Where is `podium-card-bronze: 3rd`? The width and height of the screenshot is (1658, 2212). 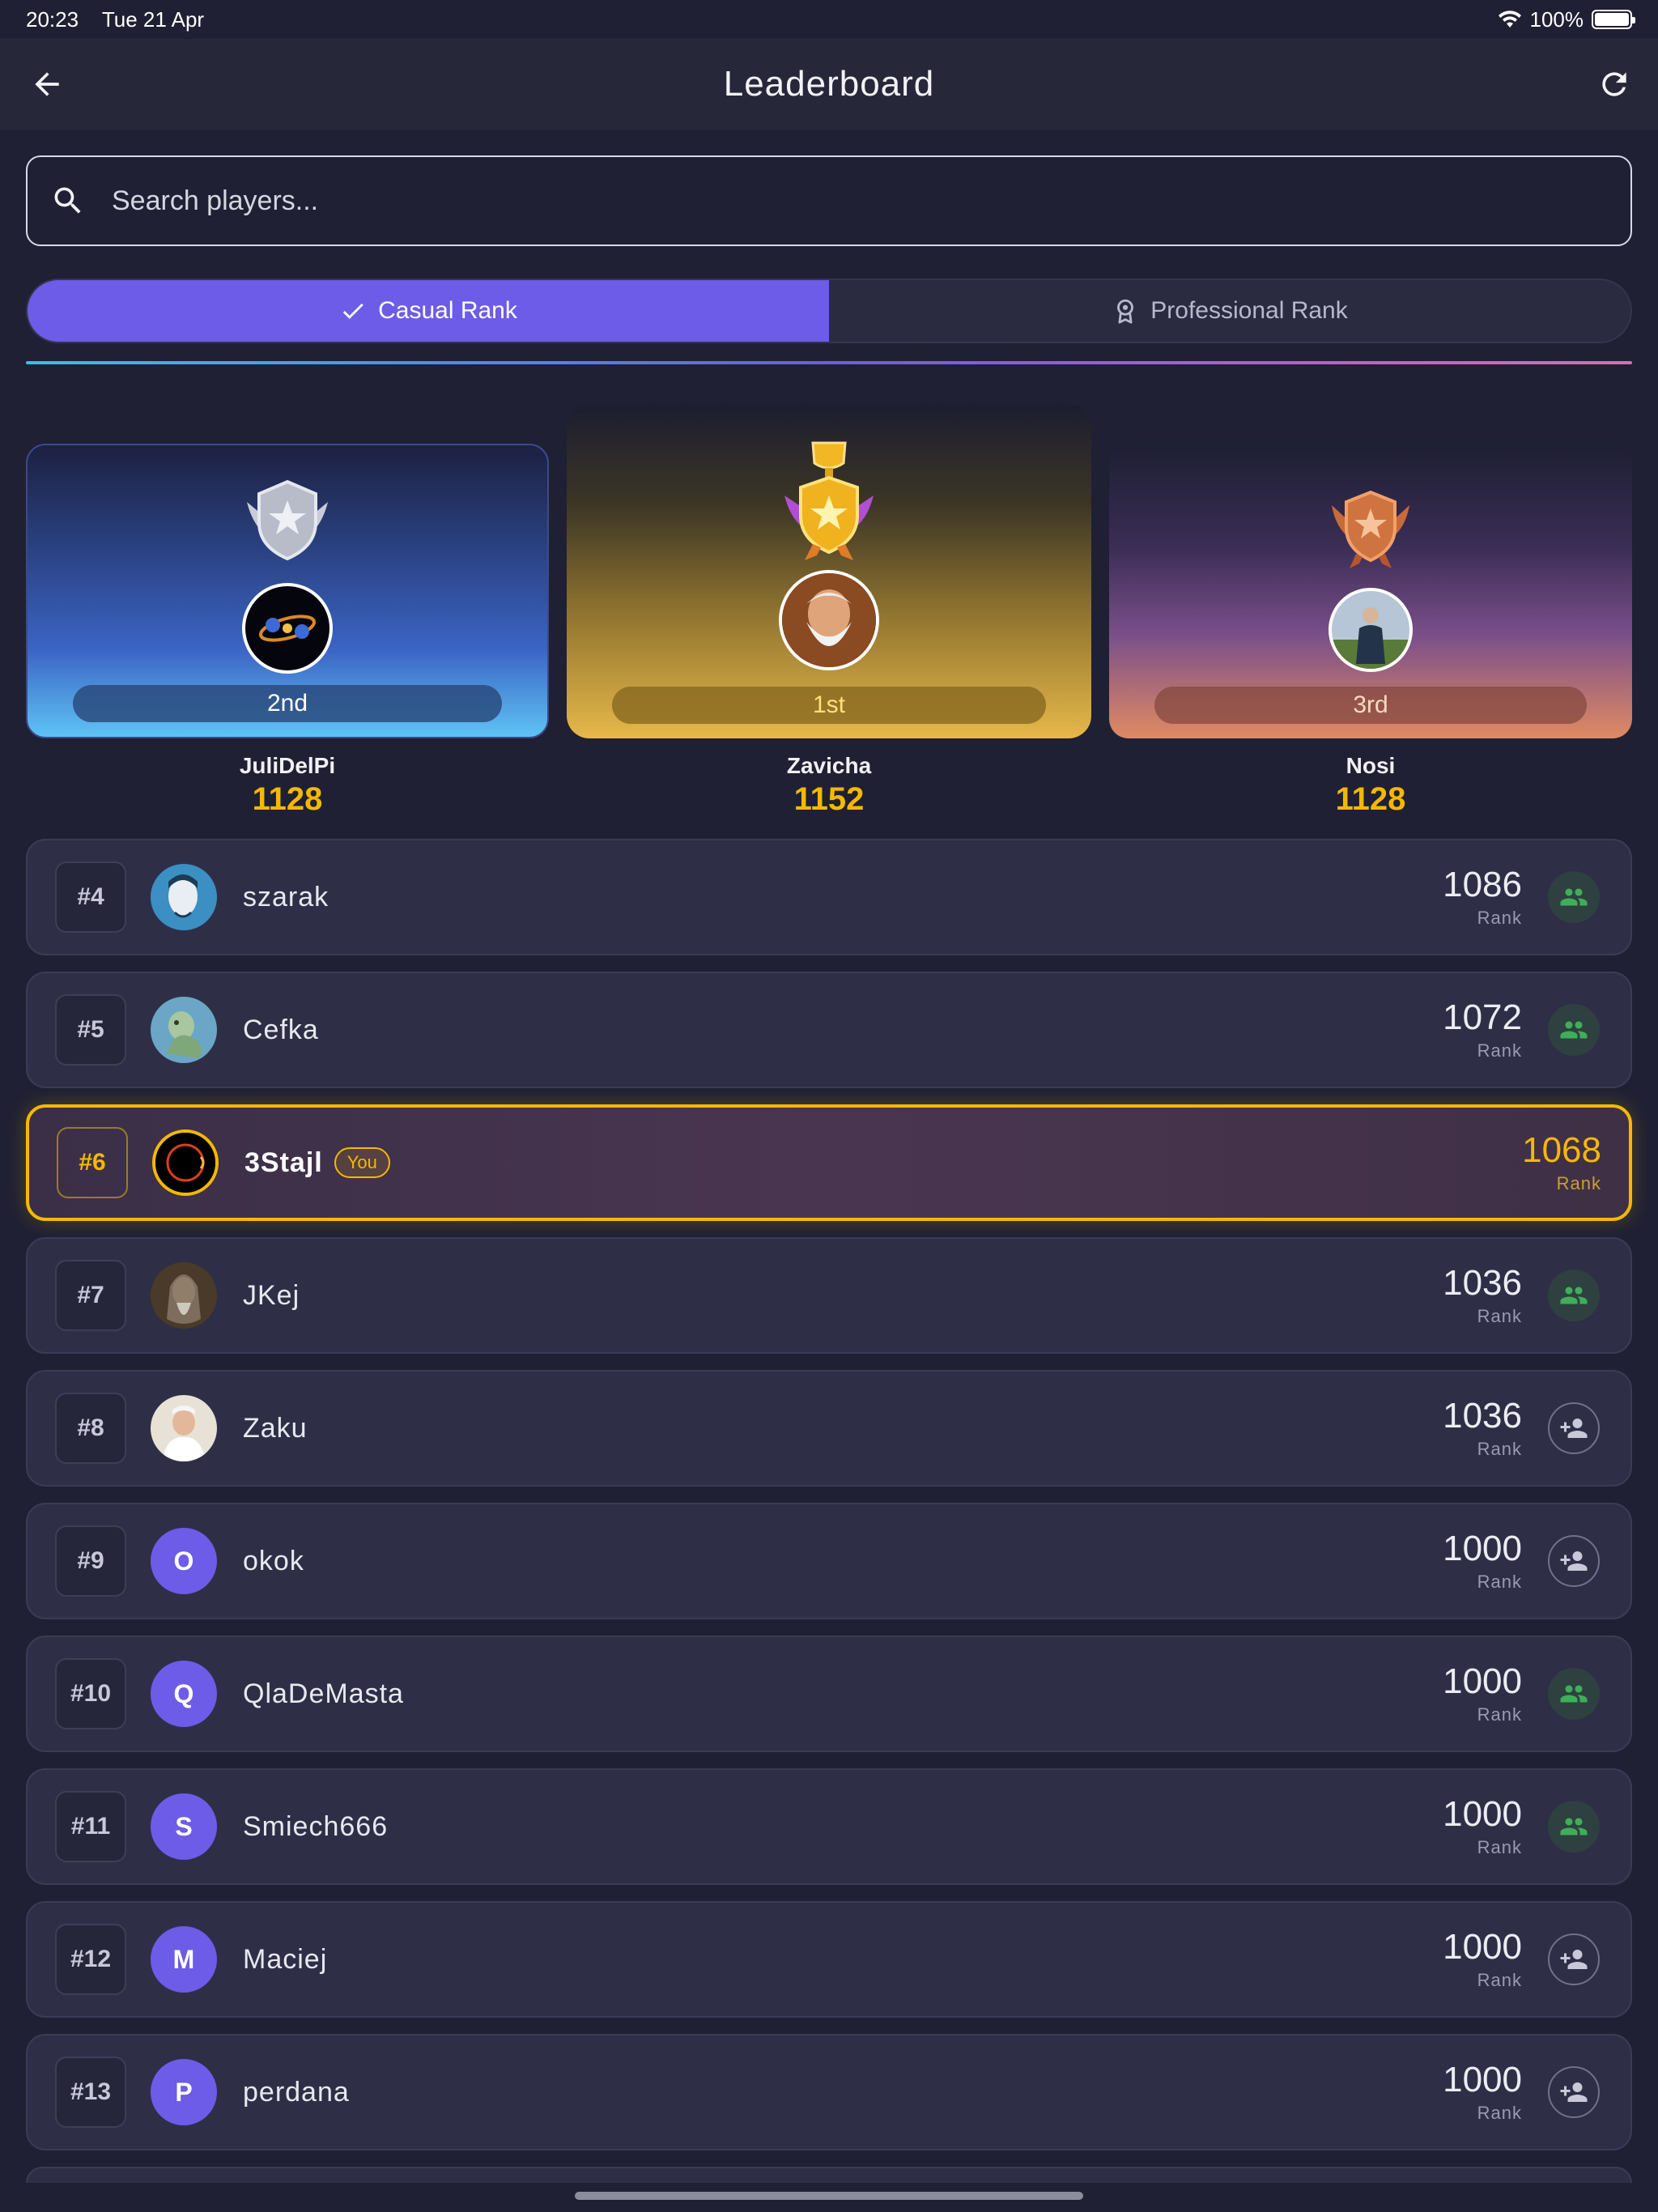
podium-card-bronze: 3rd is located at coordinates (1370, 591).